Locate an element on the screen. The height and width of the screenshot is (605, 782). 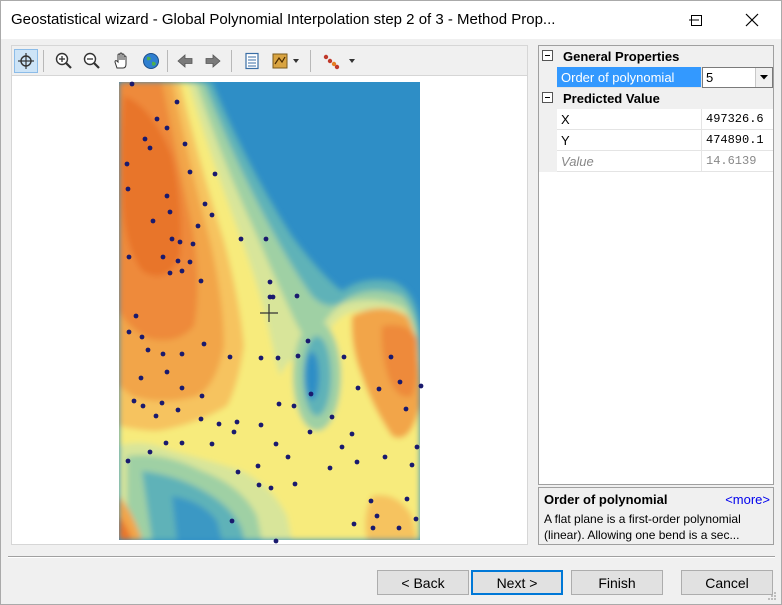
layer-dropdown-icon is located at coordinates (285, 61).